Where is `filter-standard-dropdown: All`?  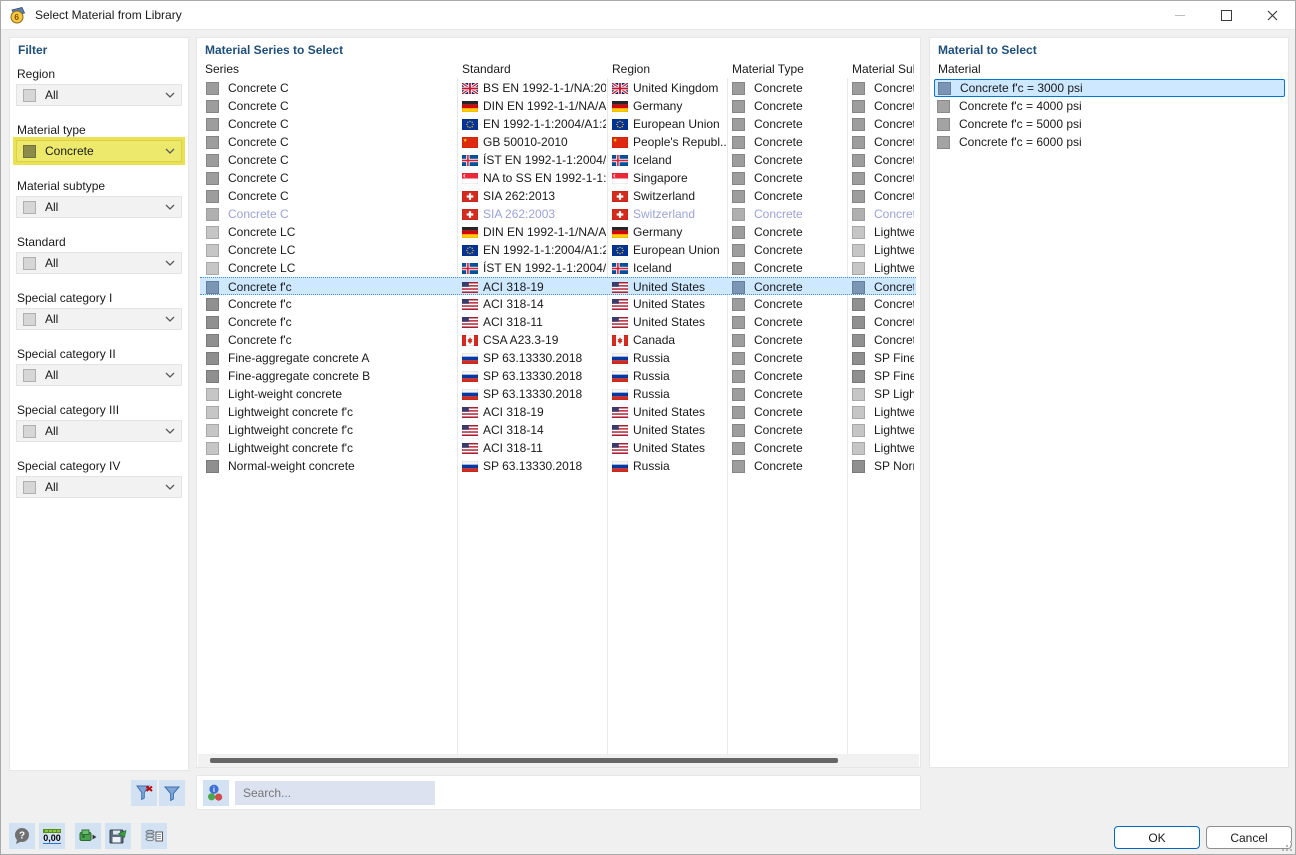
filter-standard-dropdown: All is located at coordinates (99, 263).